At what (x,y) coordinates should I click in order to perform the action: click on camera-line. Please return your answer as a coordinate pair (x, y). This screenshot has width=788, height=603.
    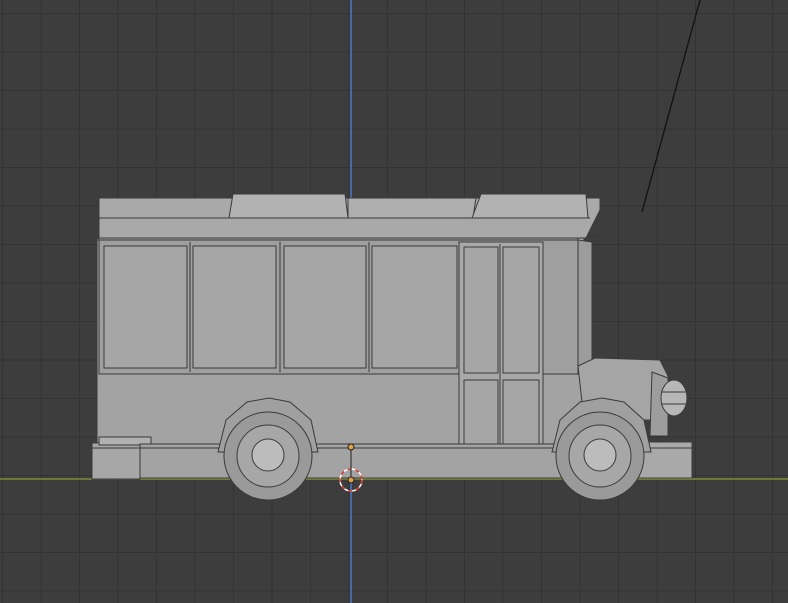
    Looking at the image, I should click on (671, 106).